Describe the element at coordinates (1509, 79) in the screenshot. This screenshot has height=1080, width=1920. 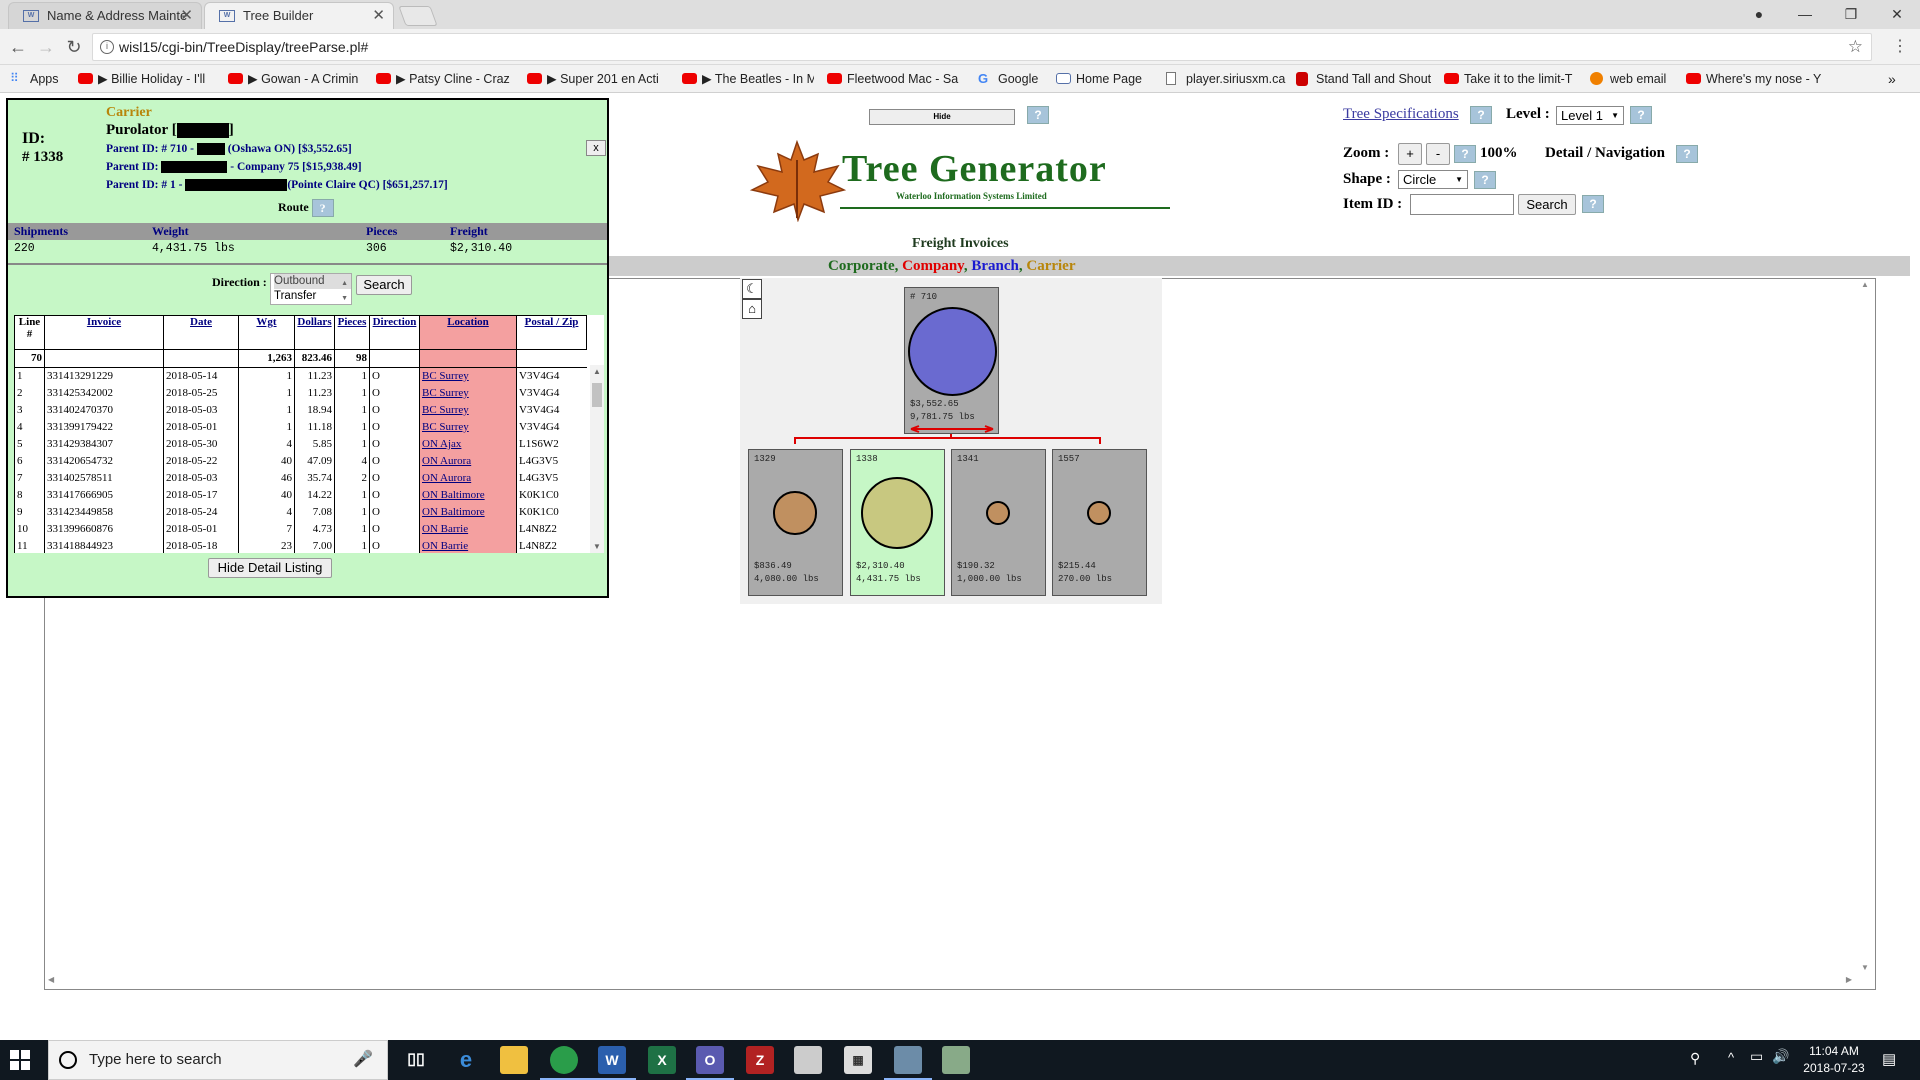
I see `bookmark-item: Take it to the limit-T` at that location.